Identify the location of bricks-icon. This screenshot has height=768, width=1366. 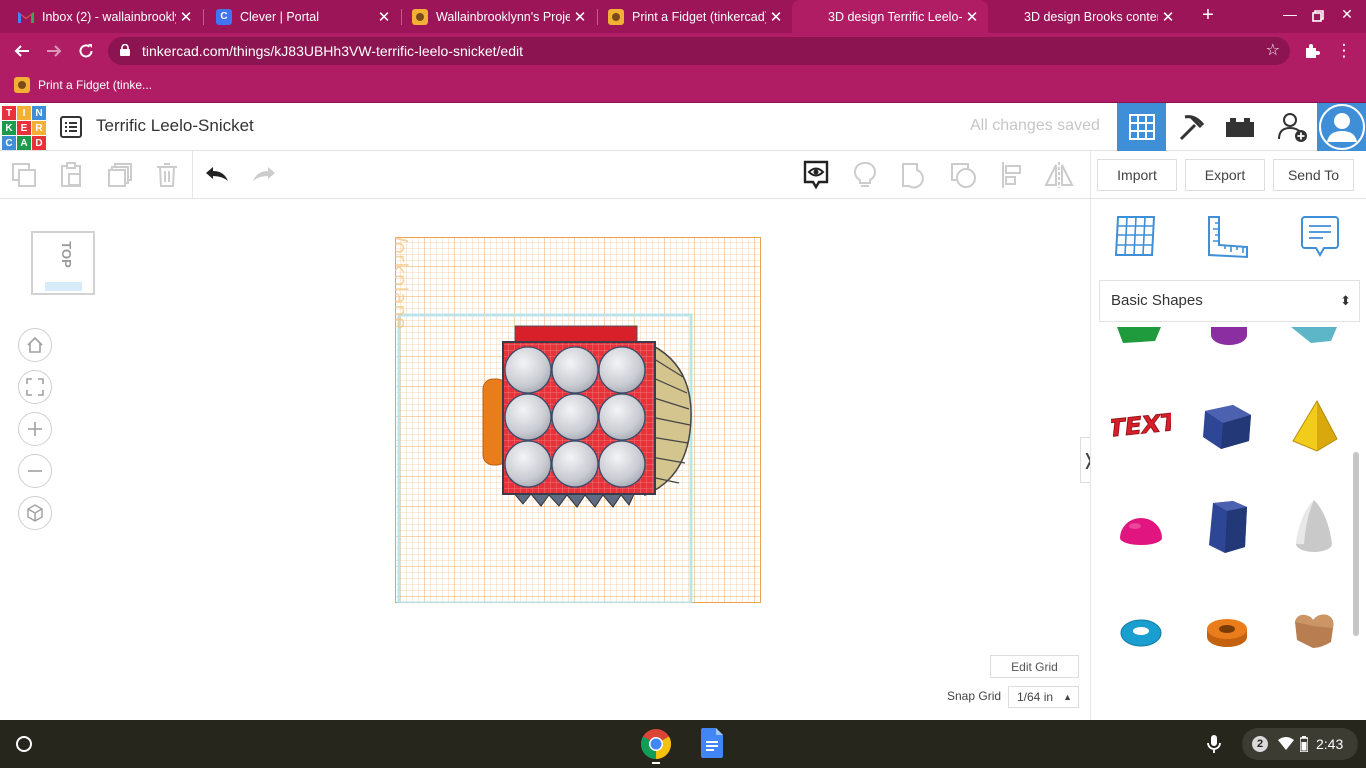
(1239, 127).